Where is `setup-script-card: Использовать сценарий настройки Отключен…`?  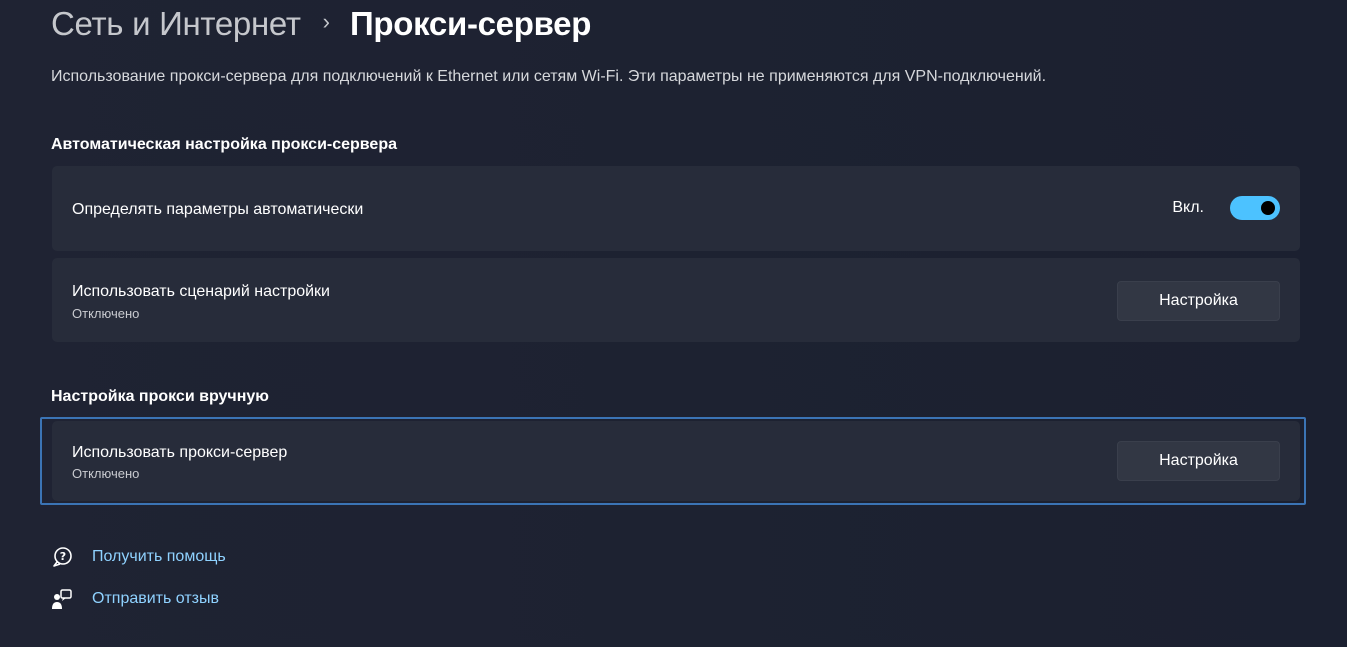
setup-script-card: Использовать сценарий настройки Отключен… is located at coordinates (676, 300).